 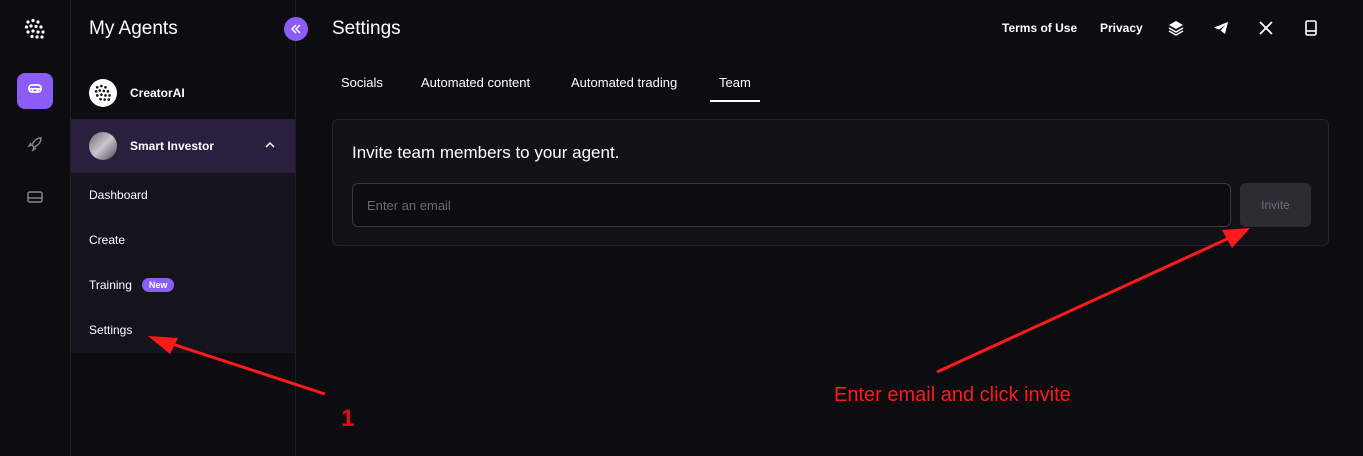 I want to click on privacy-link: Privacy, so click(x=1121, y=28).